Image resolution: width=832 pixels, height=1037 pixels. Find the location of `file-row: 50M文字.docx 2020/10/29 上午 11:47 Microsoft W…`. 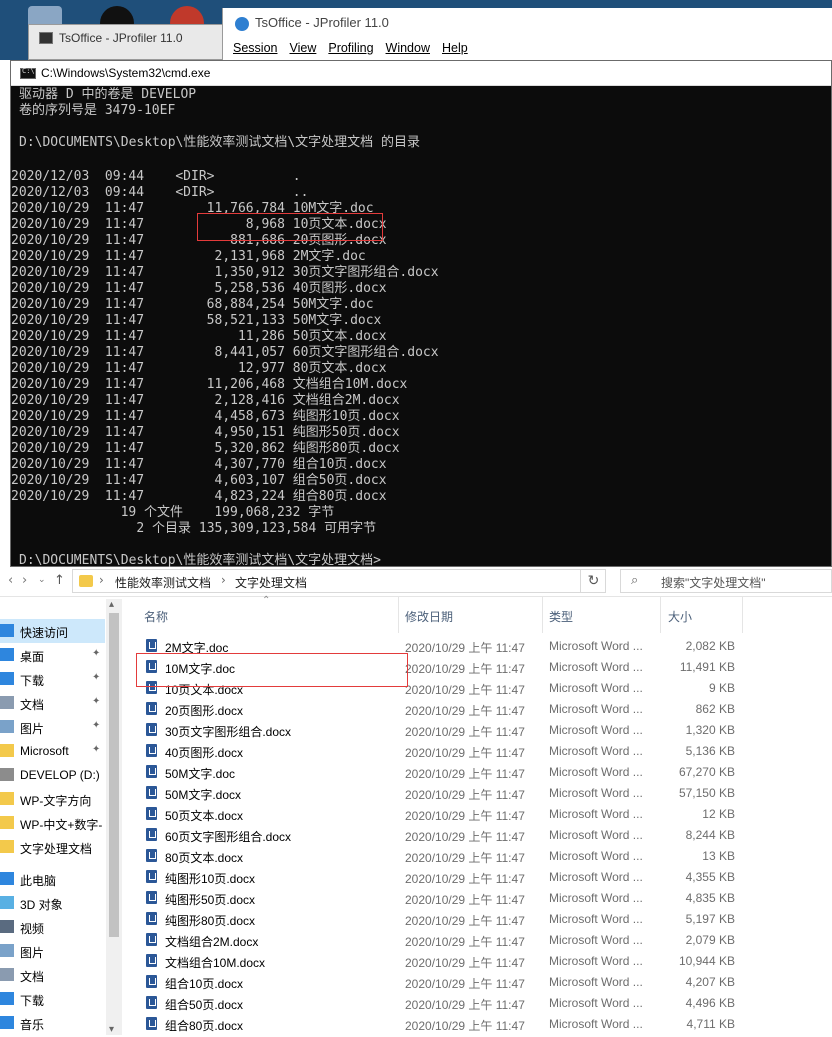

file-row: 50M文字.docx 2020/10/29 上午 11:47 Microsoft W… is located at coordinates (477, 792).